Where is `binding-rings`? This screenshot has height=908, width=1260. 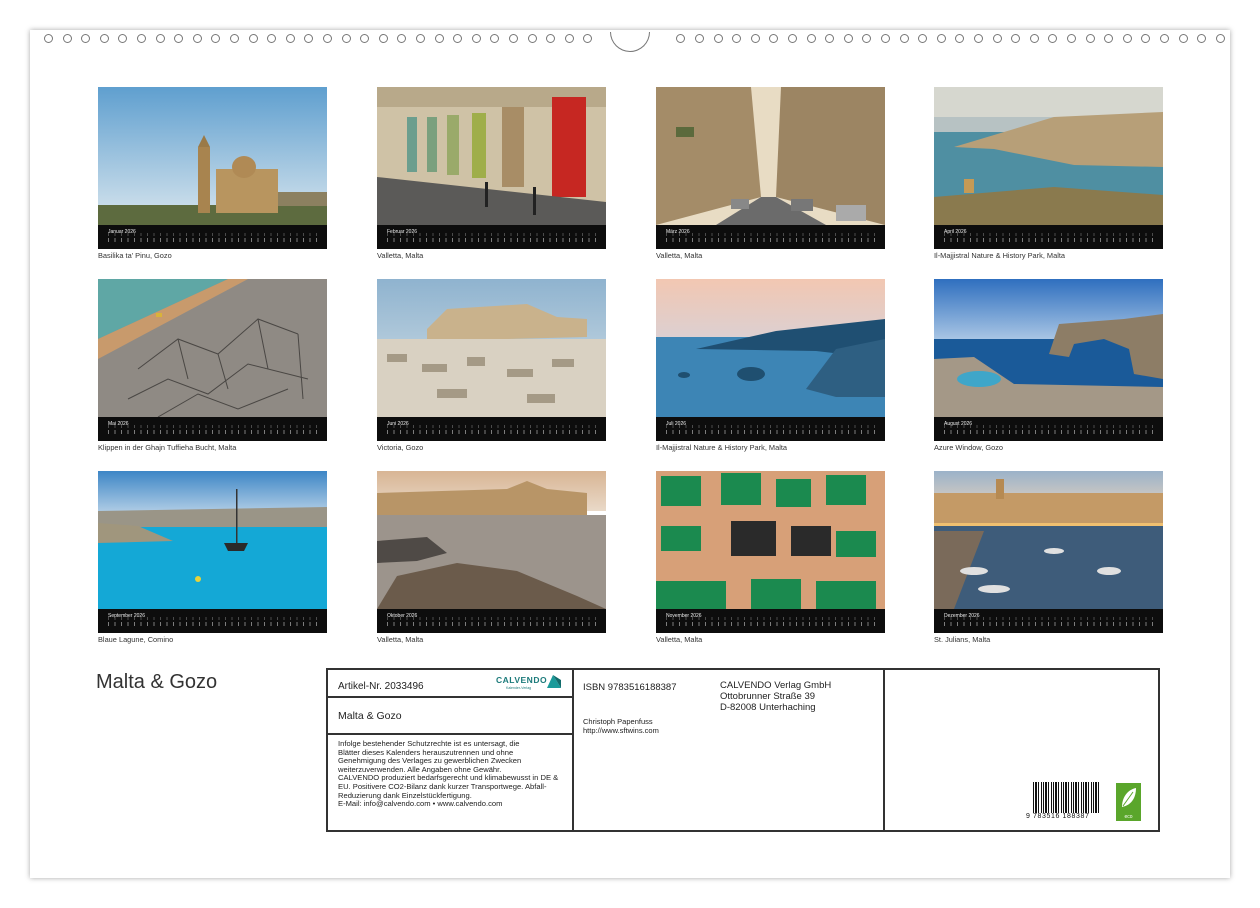
binding-rings is located at coordinates (630, 42).